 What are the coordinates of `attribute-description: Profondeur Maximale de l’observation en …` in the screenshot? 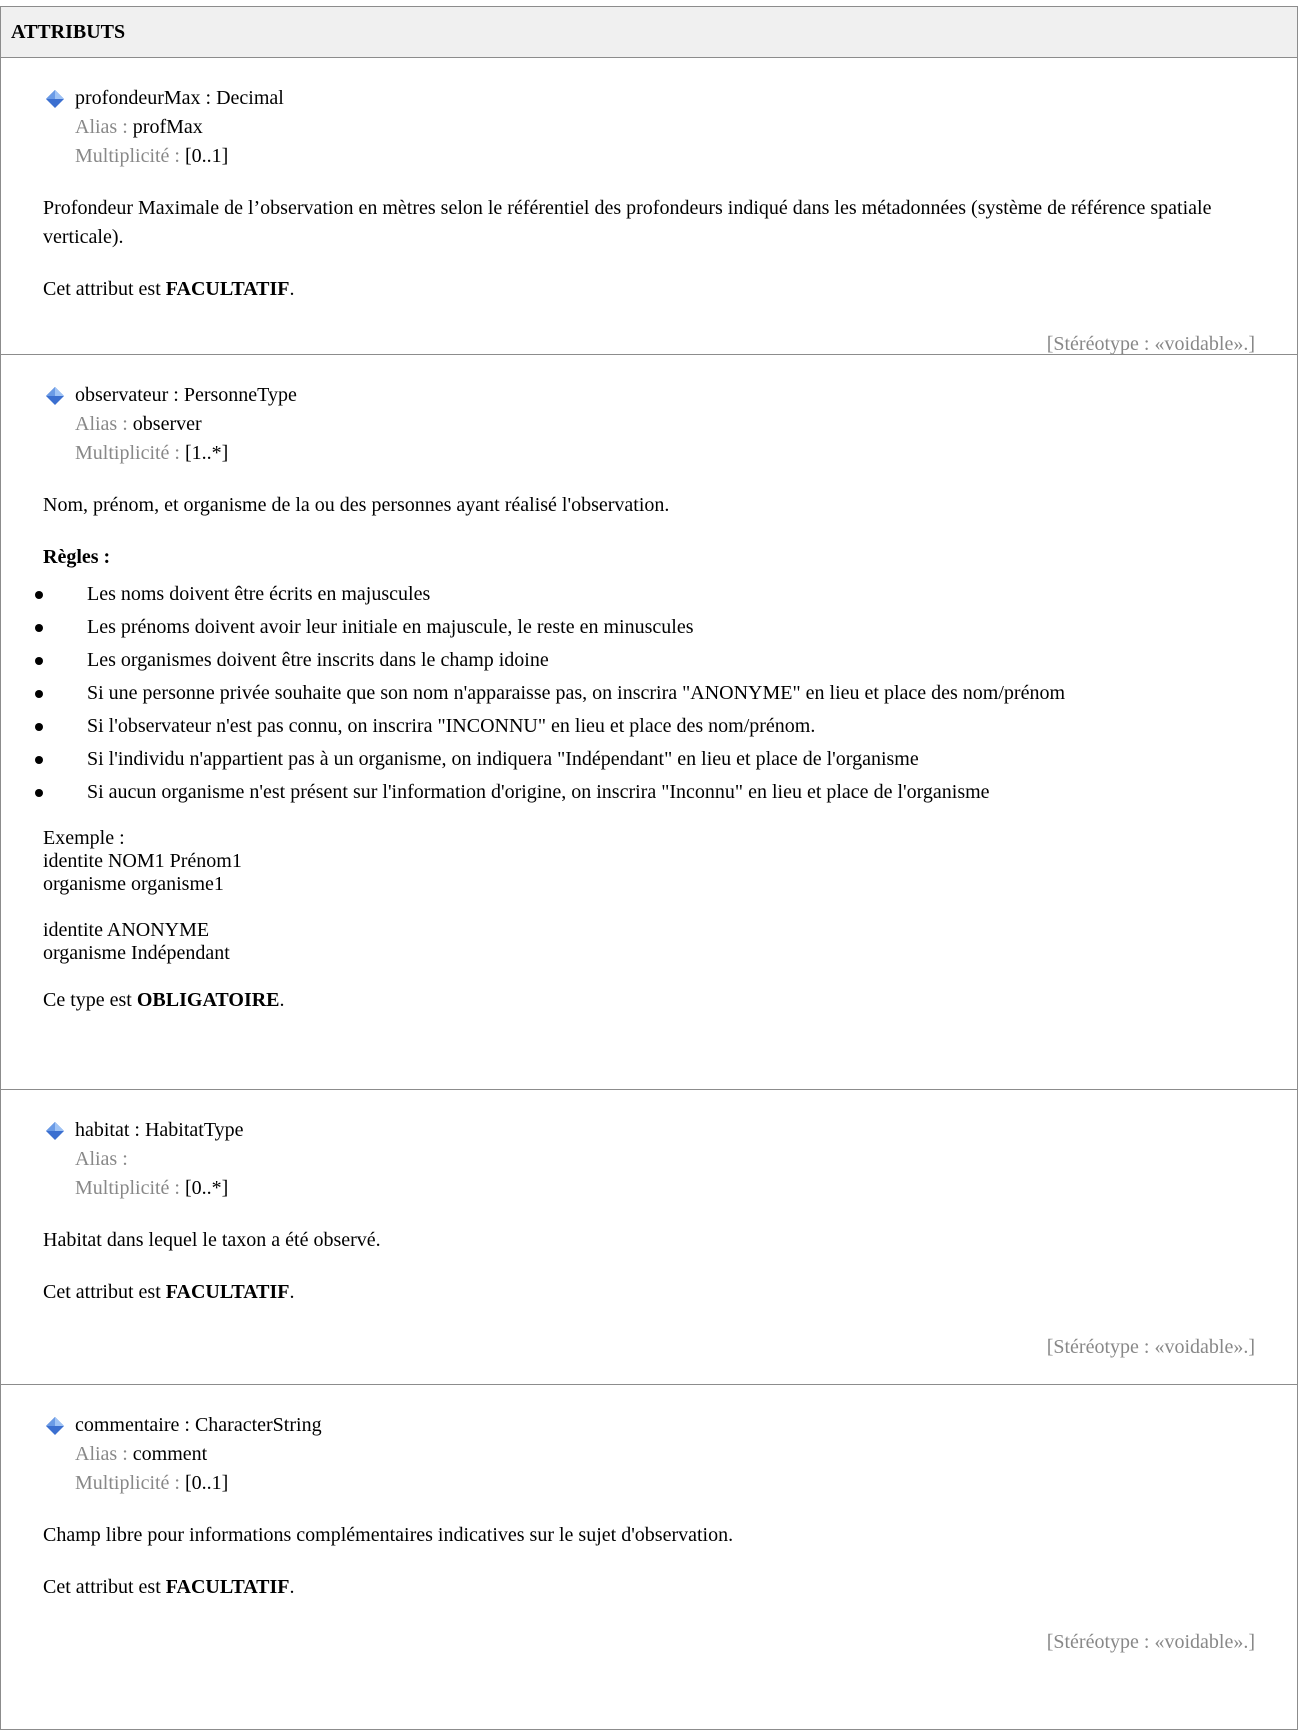 It's located at (627, 222).